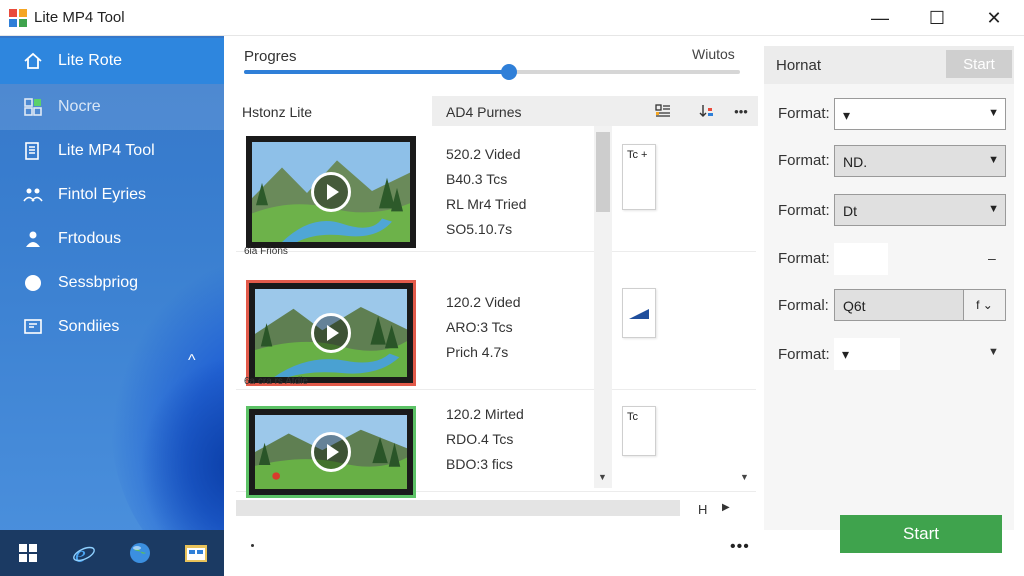 This screenshot has width=1024, height=576. Describe the element at coordinates (867, 354) in the screenshot. I see `format-select: ▾` at that location.